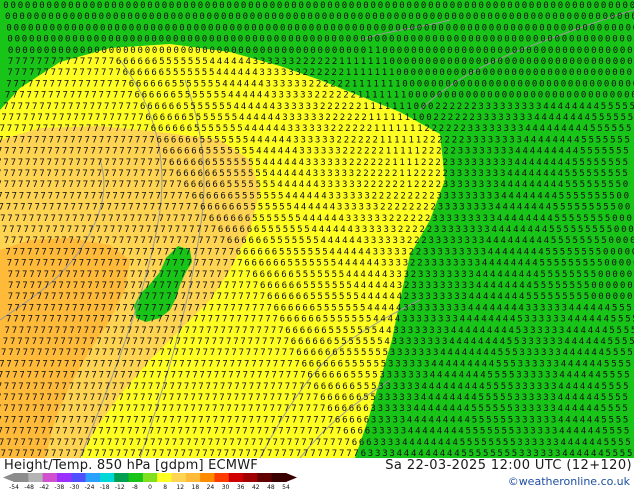 Image resolution: width=634 pixels, height=490 pixels. What do you see at coordinates (569, 481) in the screenshot?
I see `credit-link: ©weatheronline.co.uk` at bounding box center [569, 481].